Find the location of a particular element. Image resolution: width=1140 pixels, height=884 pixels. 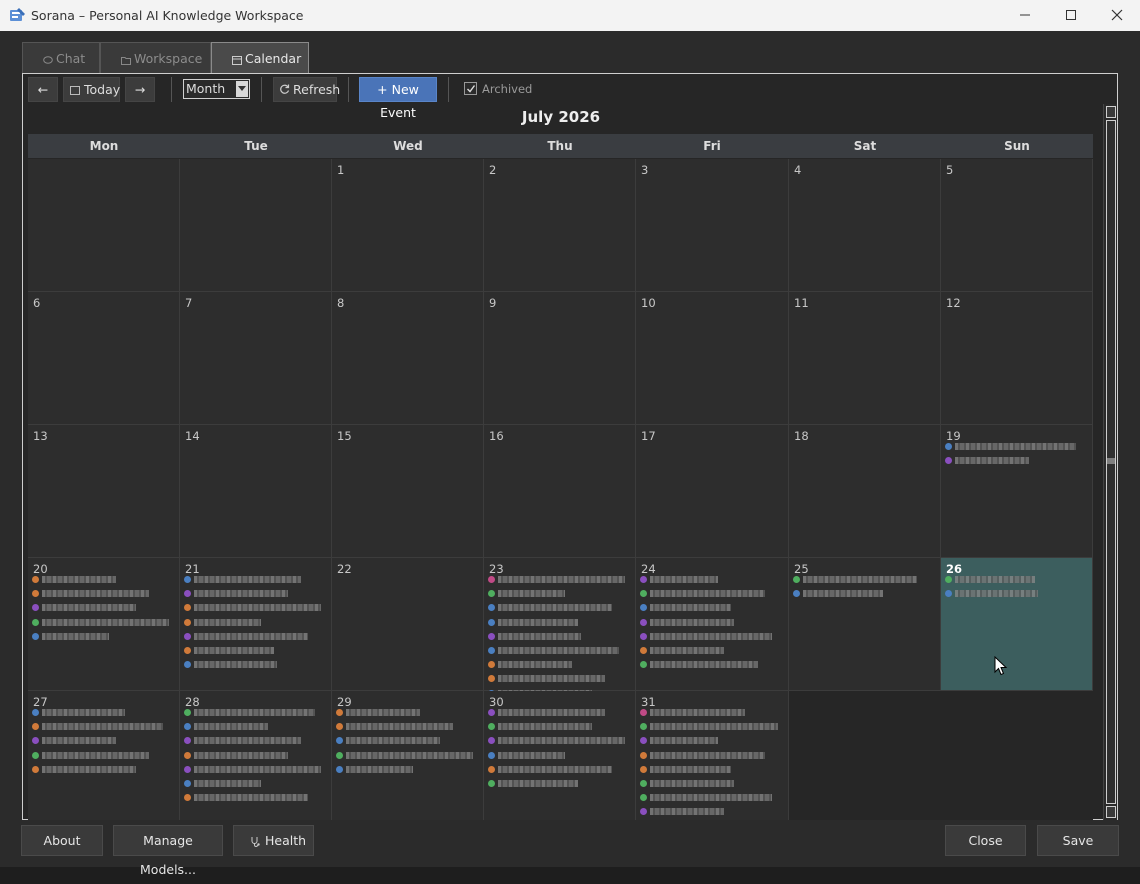

day-cell-9: 9 is located at coordinates (560, 358).